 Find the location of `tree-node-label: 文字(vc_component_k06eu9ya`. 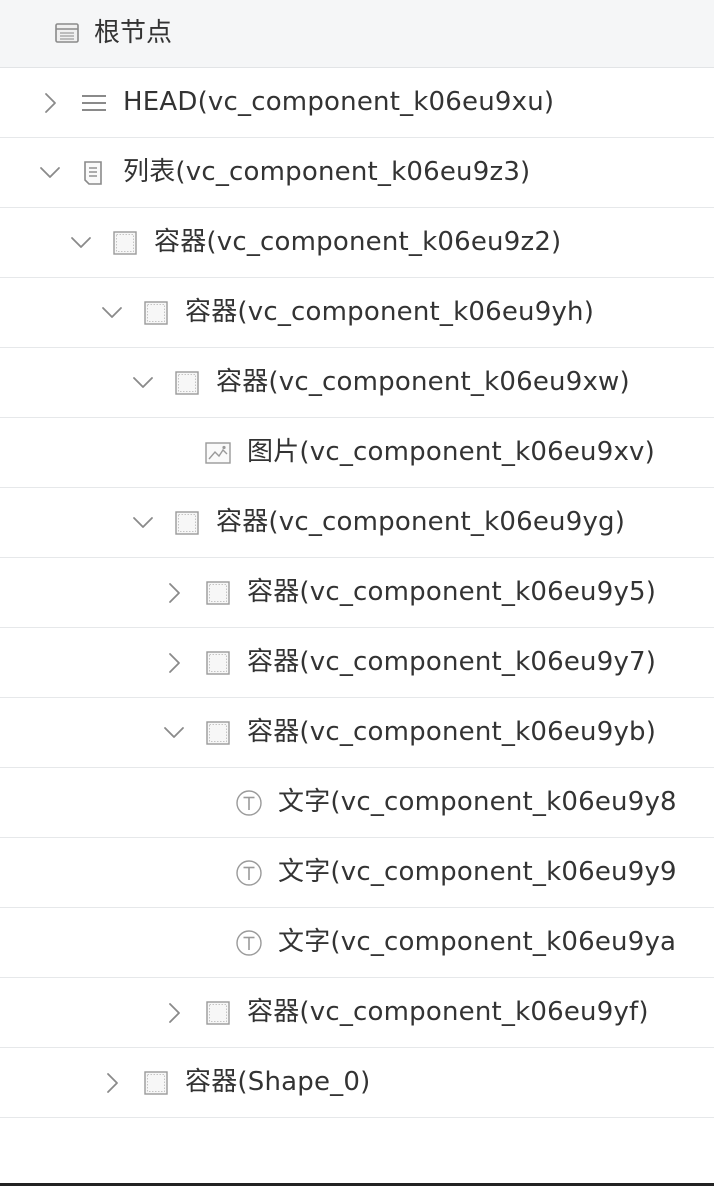

tree-node-label: 文字(vc_component_k06eu9ya is located at coordinates (477, 942).